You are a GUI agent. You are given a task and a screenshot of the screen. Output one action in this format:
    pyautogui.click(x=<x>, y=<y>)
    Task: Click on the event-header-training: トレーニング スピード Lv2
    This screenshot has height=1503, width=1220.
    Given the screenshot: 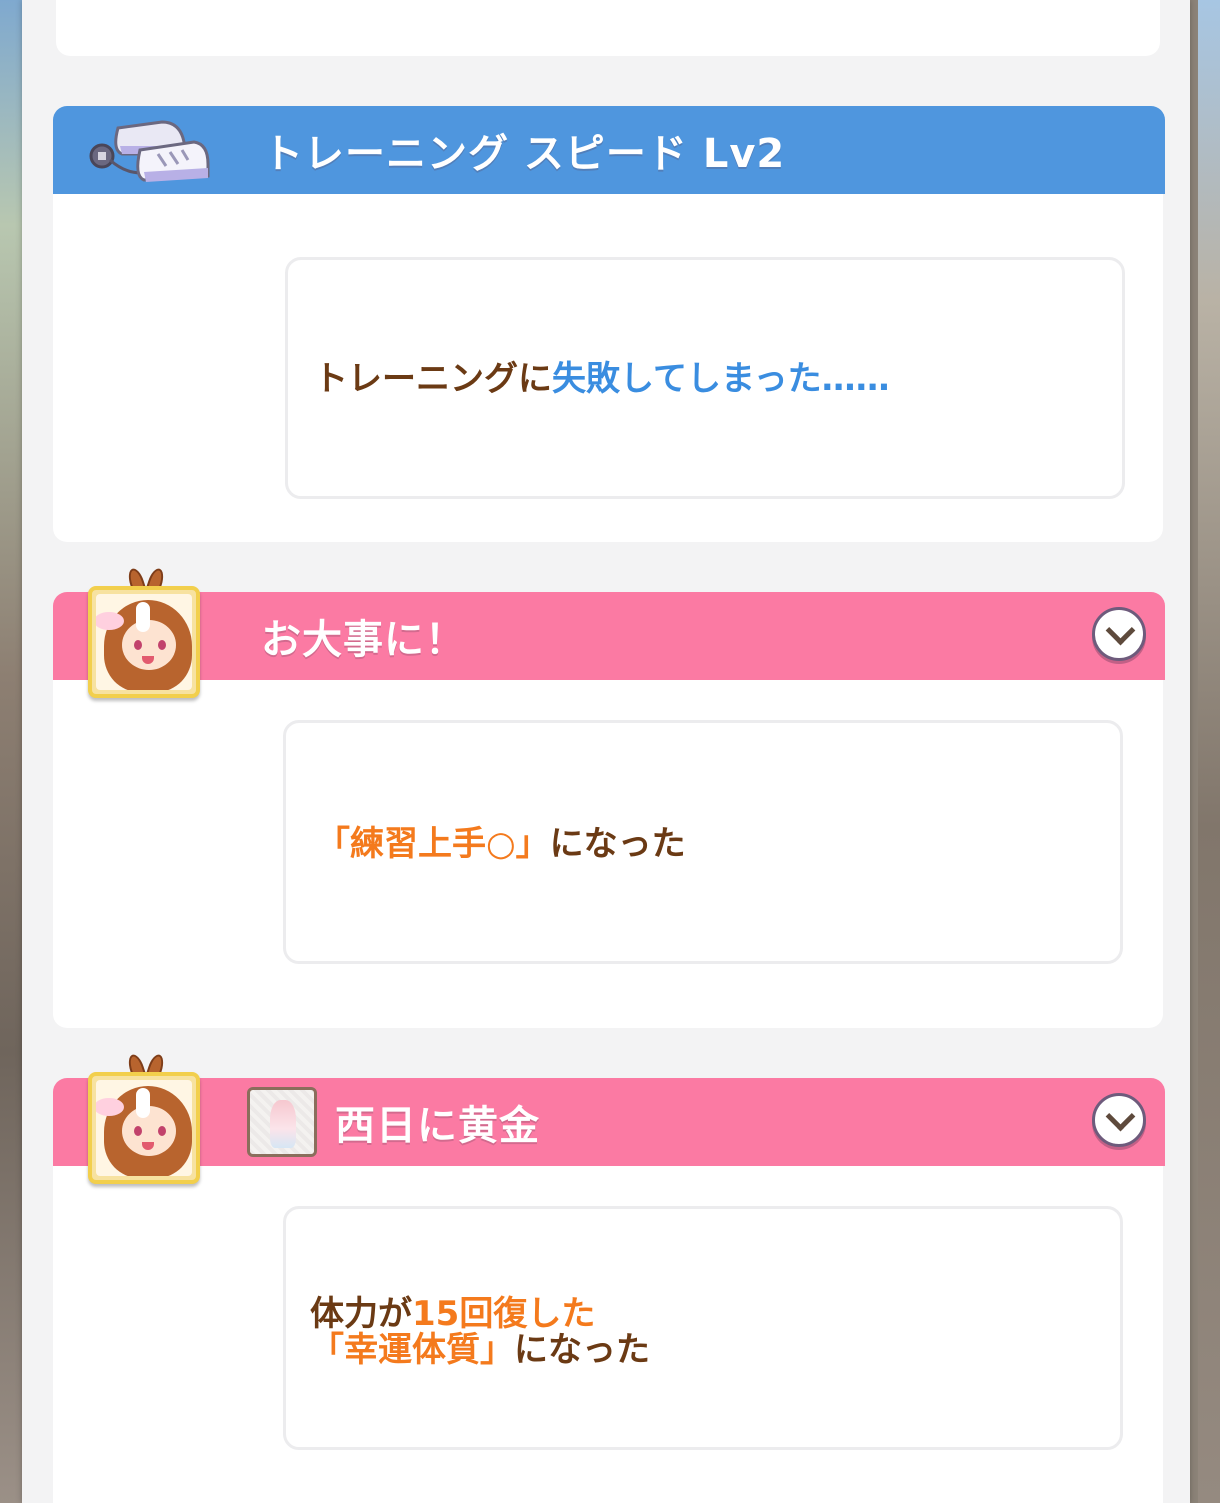 What is the action you would take?
    pyautogui.click(x=609, y=150)
    